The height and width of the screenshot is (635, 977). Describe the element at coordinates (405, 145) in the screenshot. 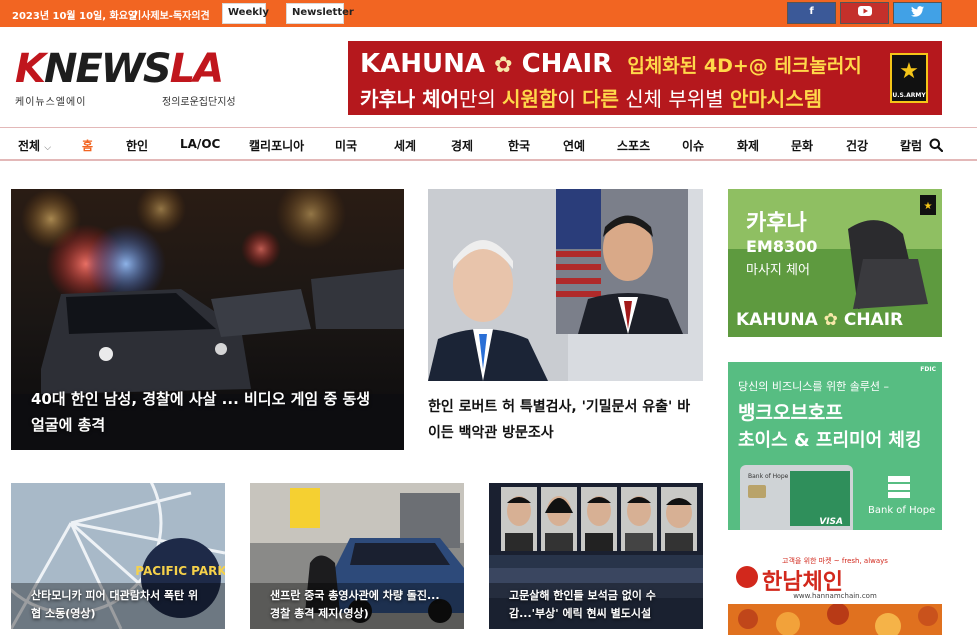

I see `nav-item-world: 세계` at that location.